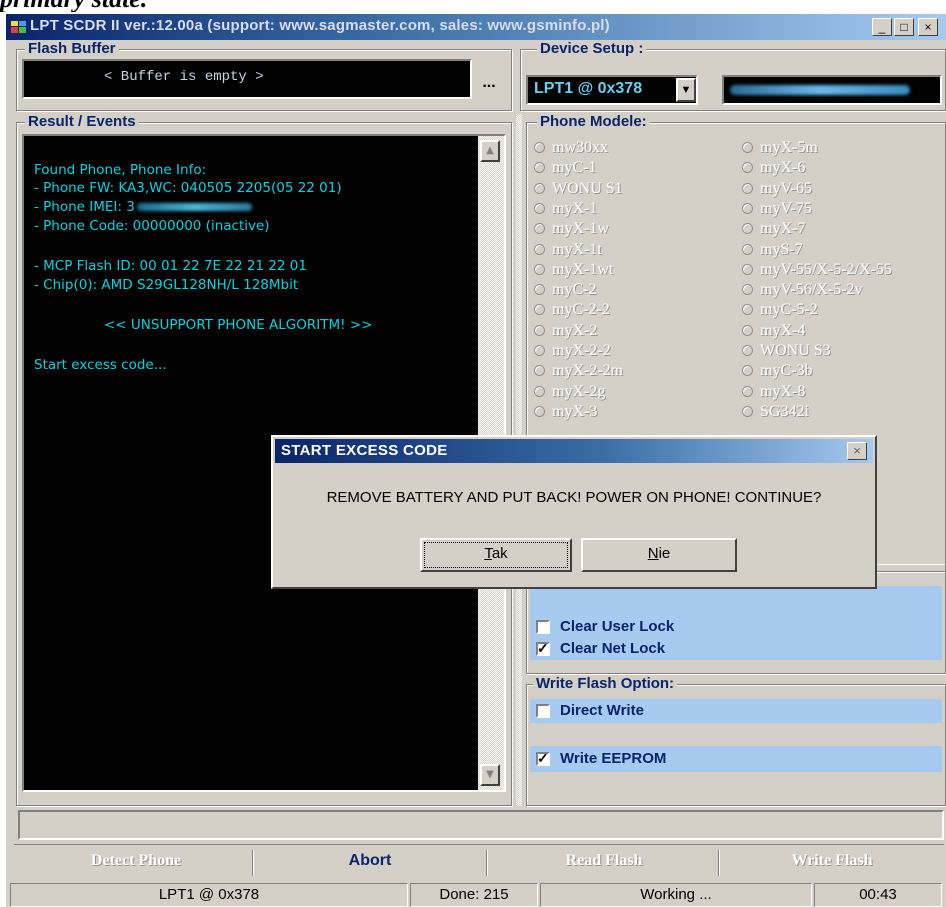 This screenshot has width=946, height=907. What do you see at coordinates (928, 27) in the screenshot?
I see `close-button: ×` at bounding box center [928, 27].